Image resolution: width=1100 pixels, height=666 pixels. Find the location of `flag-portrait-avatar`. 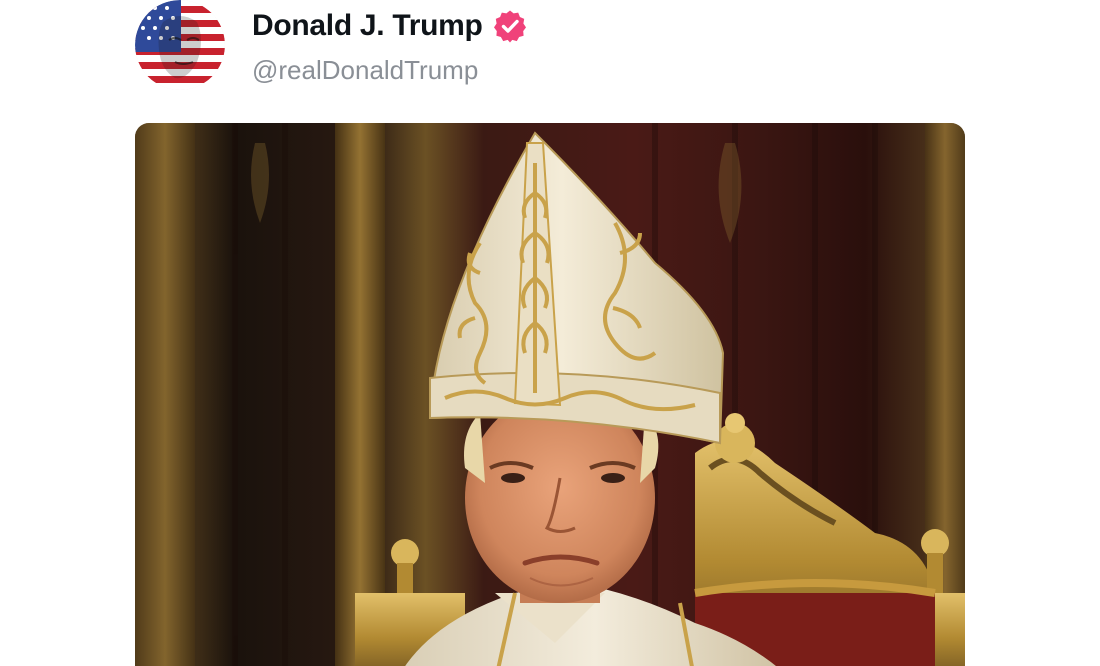

flag-portrait-avatar is located at coordinates (180, 45).